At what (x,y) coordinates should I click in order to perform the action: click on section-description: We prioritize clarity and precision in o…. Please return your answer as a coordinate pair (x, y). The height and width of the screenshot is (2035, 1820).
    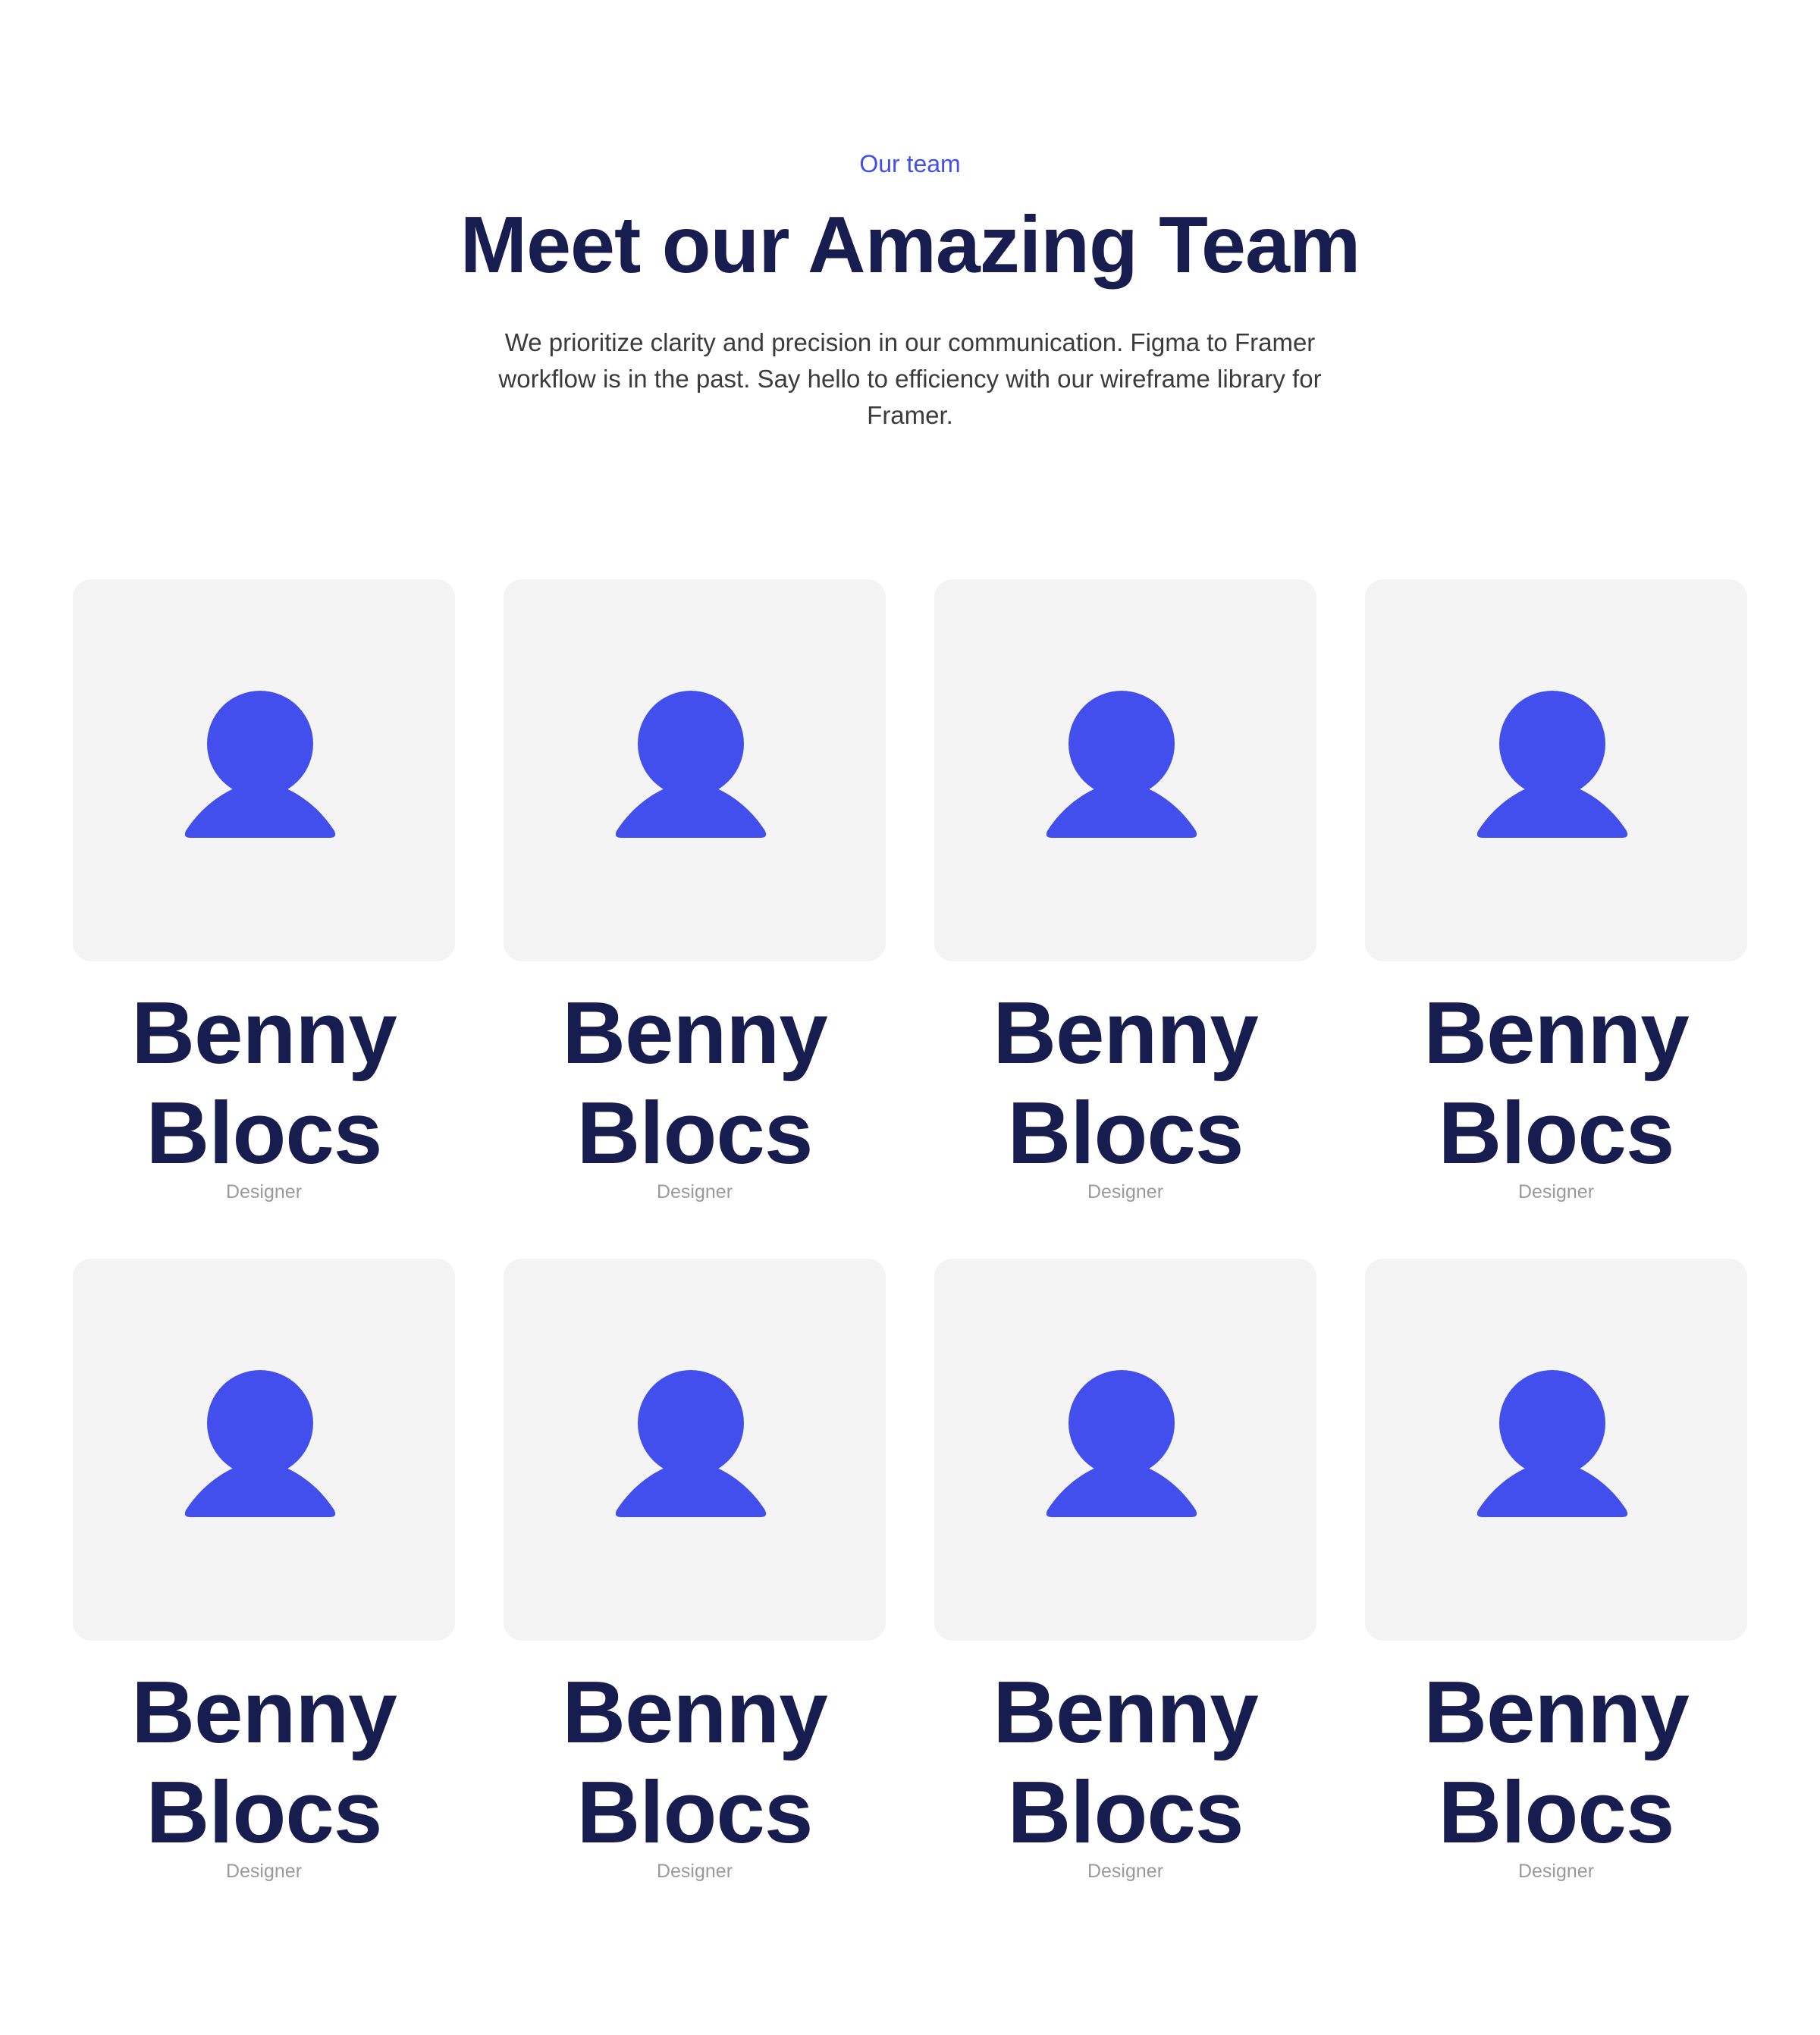
    Looking at the image, I should click on (910, 378).